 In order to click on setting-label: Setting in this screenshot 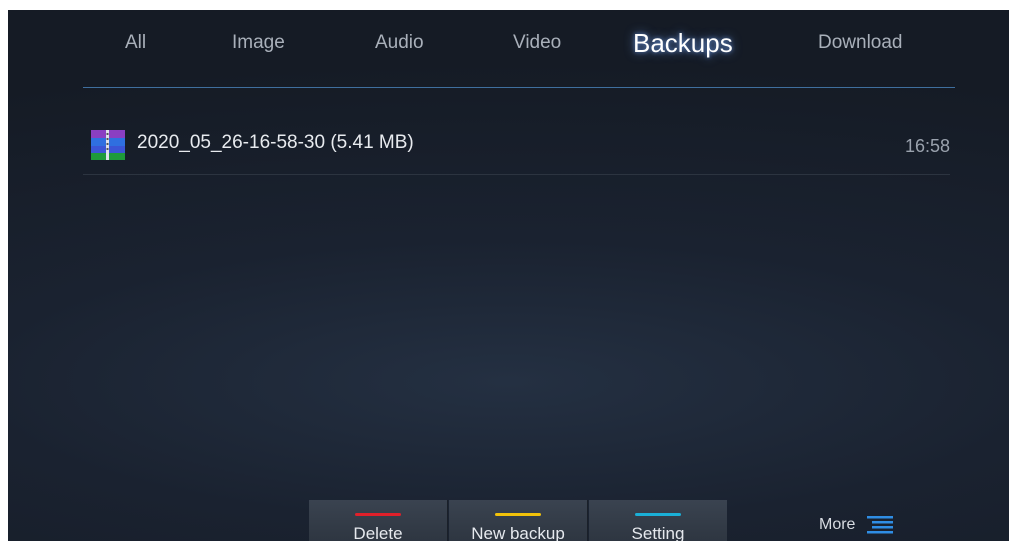, I will do `click(658, 532)`.